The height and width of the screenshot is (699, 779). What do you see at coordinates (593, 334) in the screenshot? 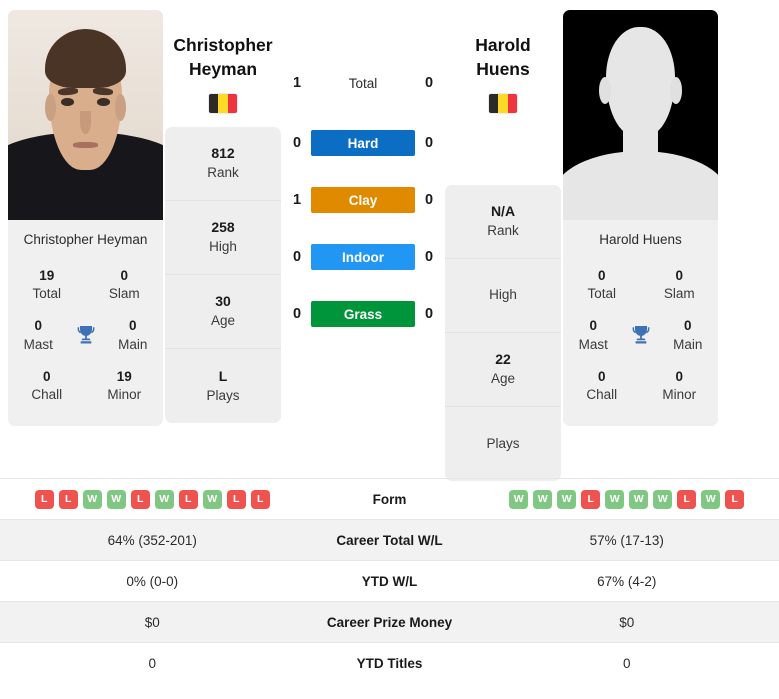
I see `stat-mast: 0 Mast` at bounding box center [593, 334].